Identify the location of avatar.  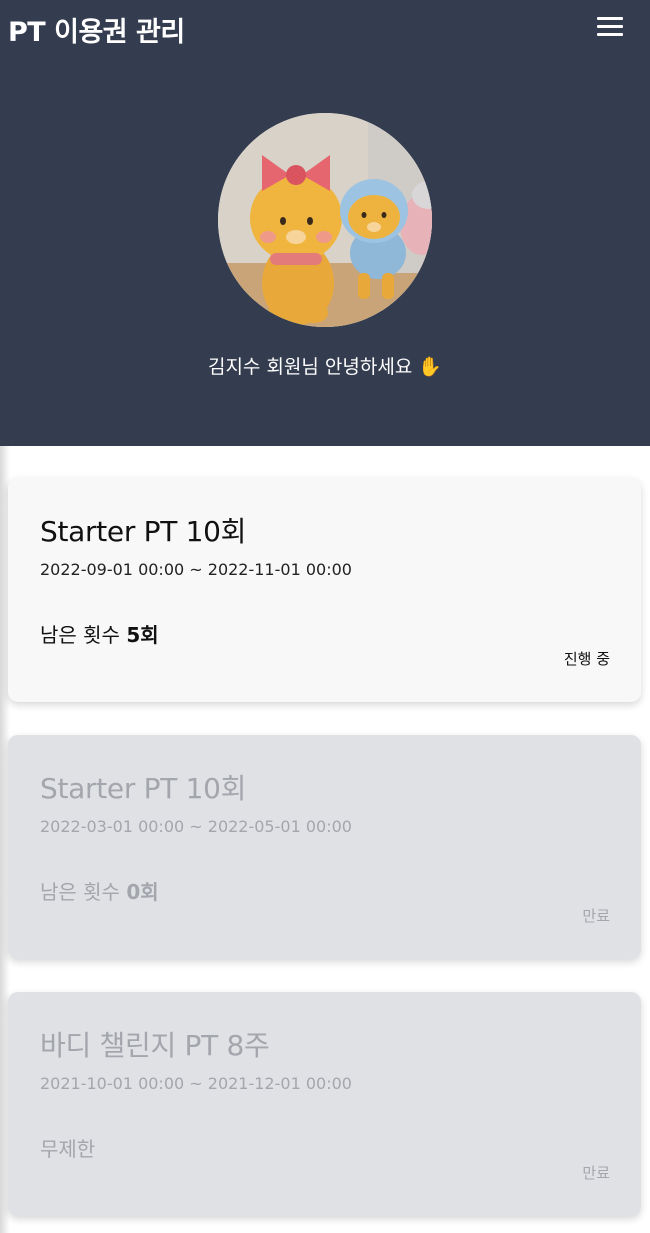
(325, 220).